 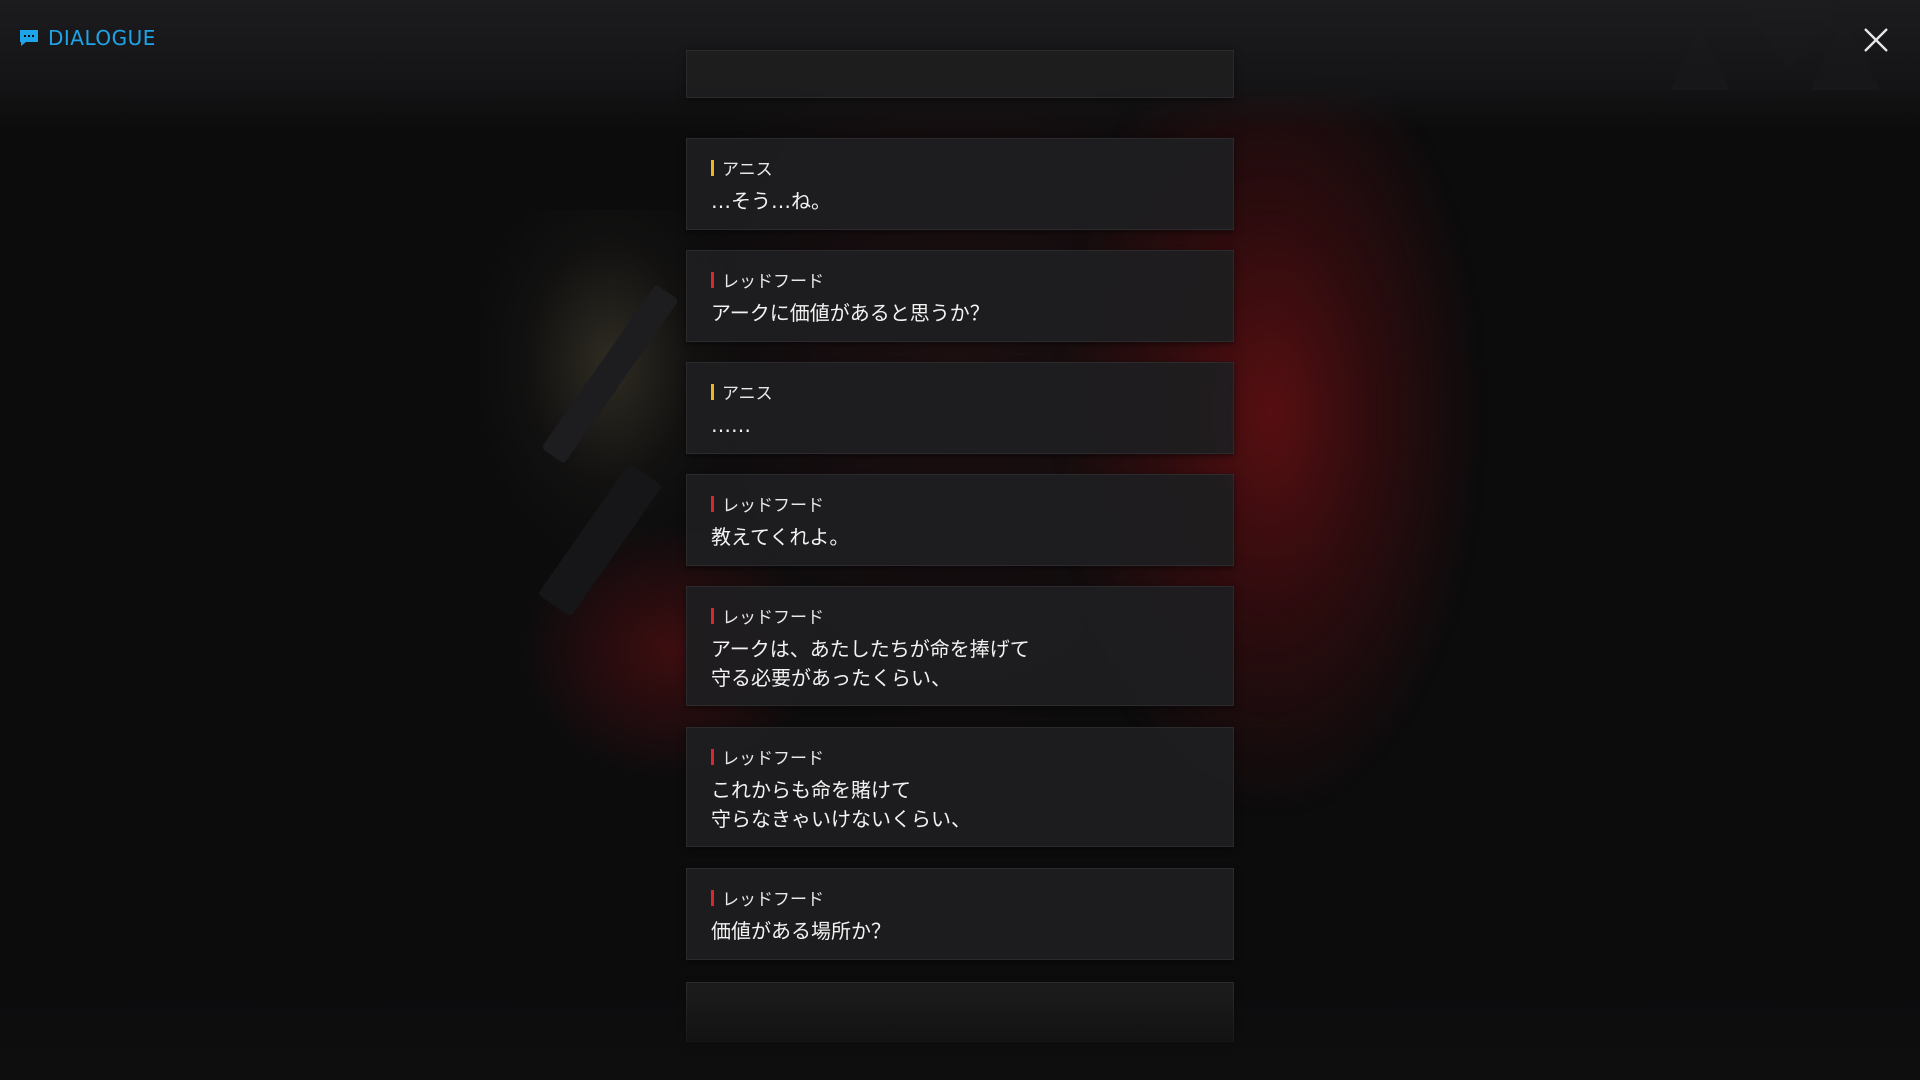 I want to click on dialogue-entry: レッドフード アークは、あたしたちが命を捧げて 守る必要があったくらい、, so click(x=960, y=646).